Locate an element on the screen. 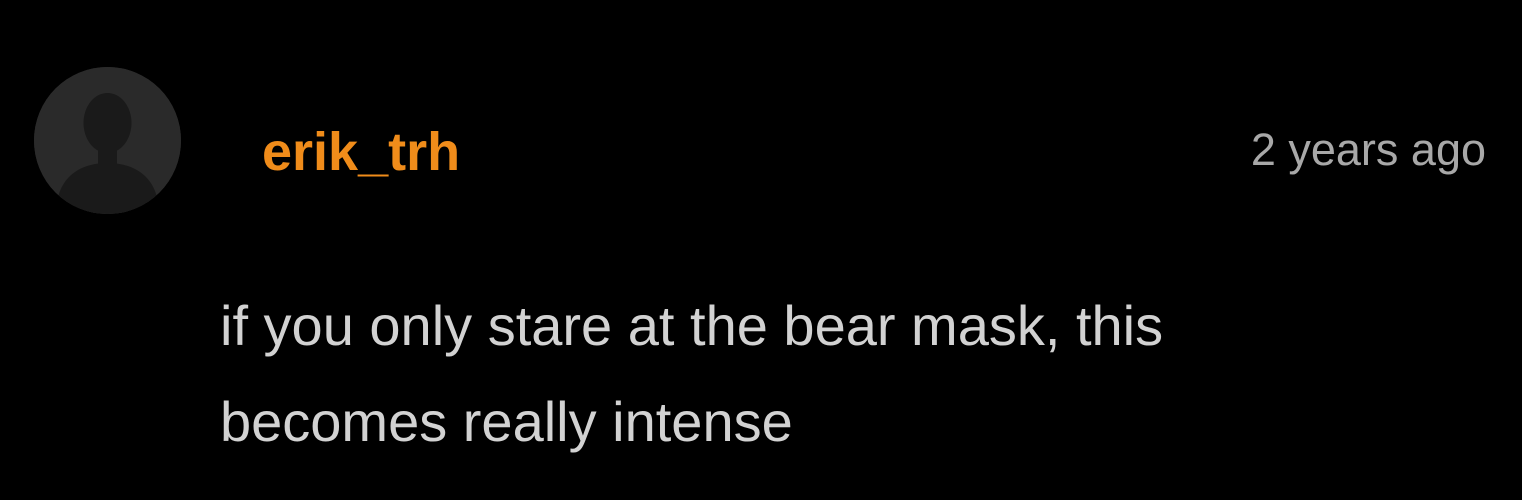 This screenshot has height=500, width=1522. avatar is located at coordinates (107, 140).